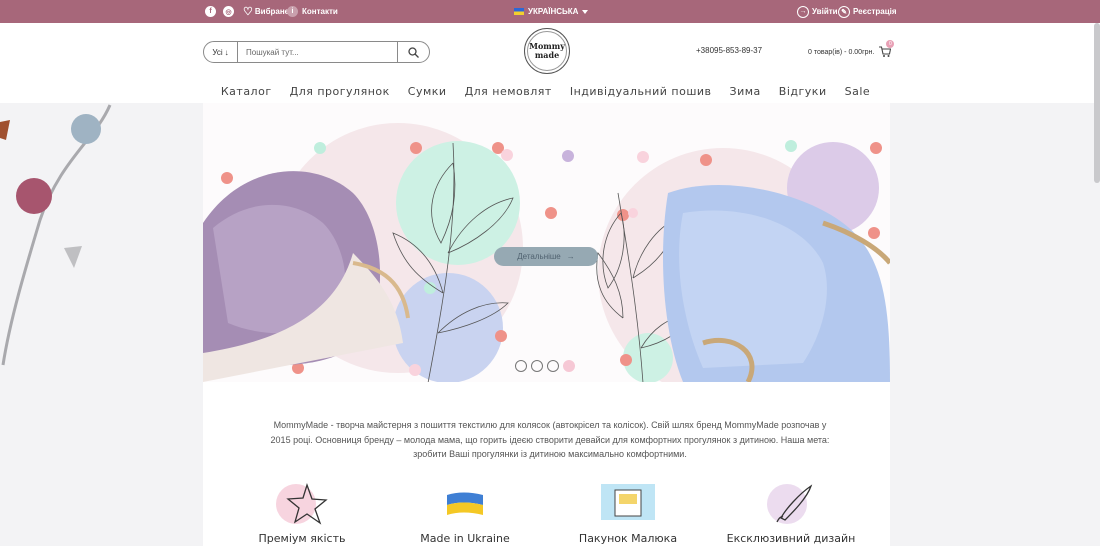  What do you see at coordinates (887, 49) in the screenshot?
I see `cart-icon: 0` at bounding box center [887, 49].